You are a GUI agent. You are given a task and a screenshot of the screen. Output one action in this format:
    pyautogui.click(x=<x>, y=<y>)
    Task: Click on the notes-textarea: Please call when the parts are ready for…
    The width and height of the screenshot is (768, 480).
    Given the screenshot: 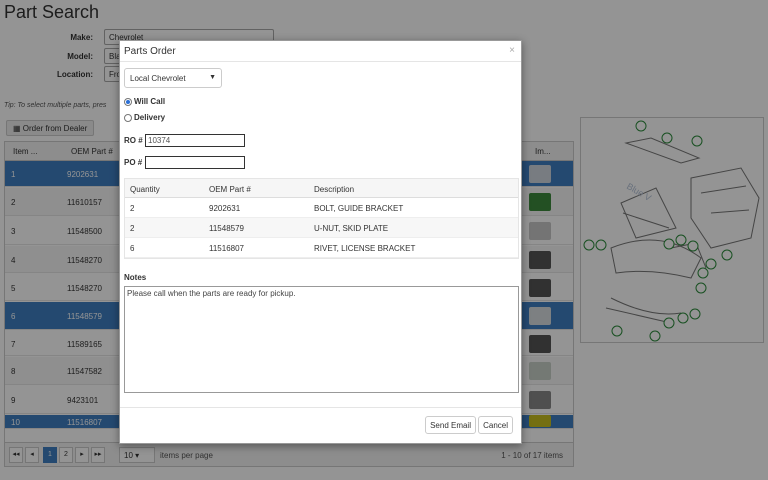 What is the action you would take?
    pyautogui.click(x=321, y=339)
    